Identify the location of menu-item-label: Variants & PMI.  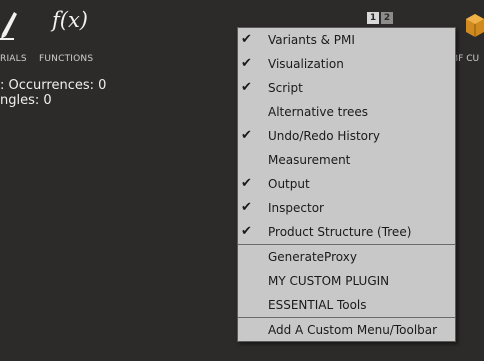
(311, 40).